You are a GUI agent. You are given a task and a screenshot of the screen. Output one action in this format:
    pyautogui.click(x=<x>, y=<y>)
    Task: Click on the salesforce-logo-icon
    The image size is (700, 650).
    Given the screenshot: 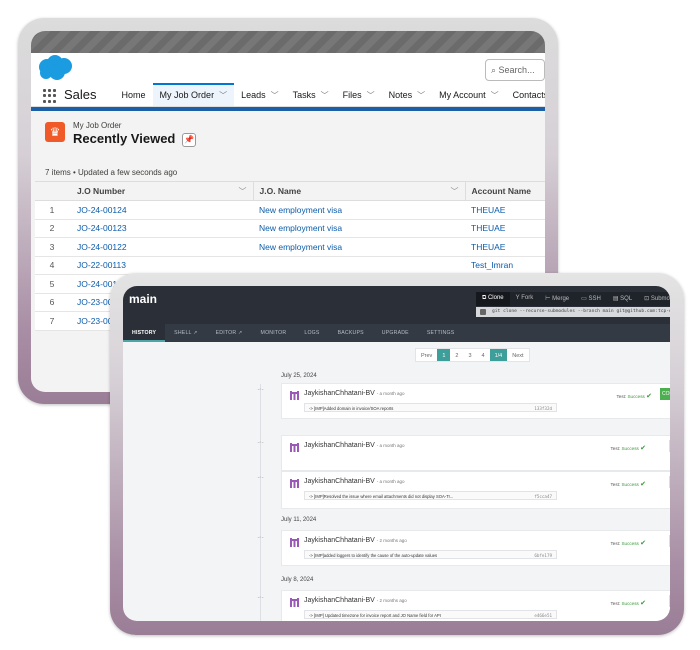 What is the action you would take?
    pyautogui.click(x=55, y=67)
    